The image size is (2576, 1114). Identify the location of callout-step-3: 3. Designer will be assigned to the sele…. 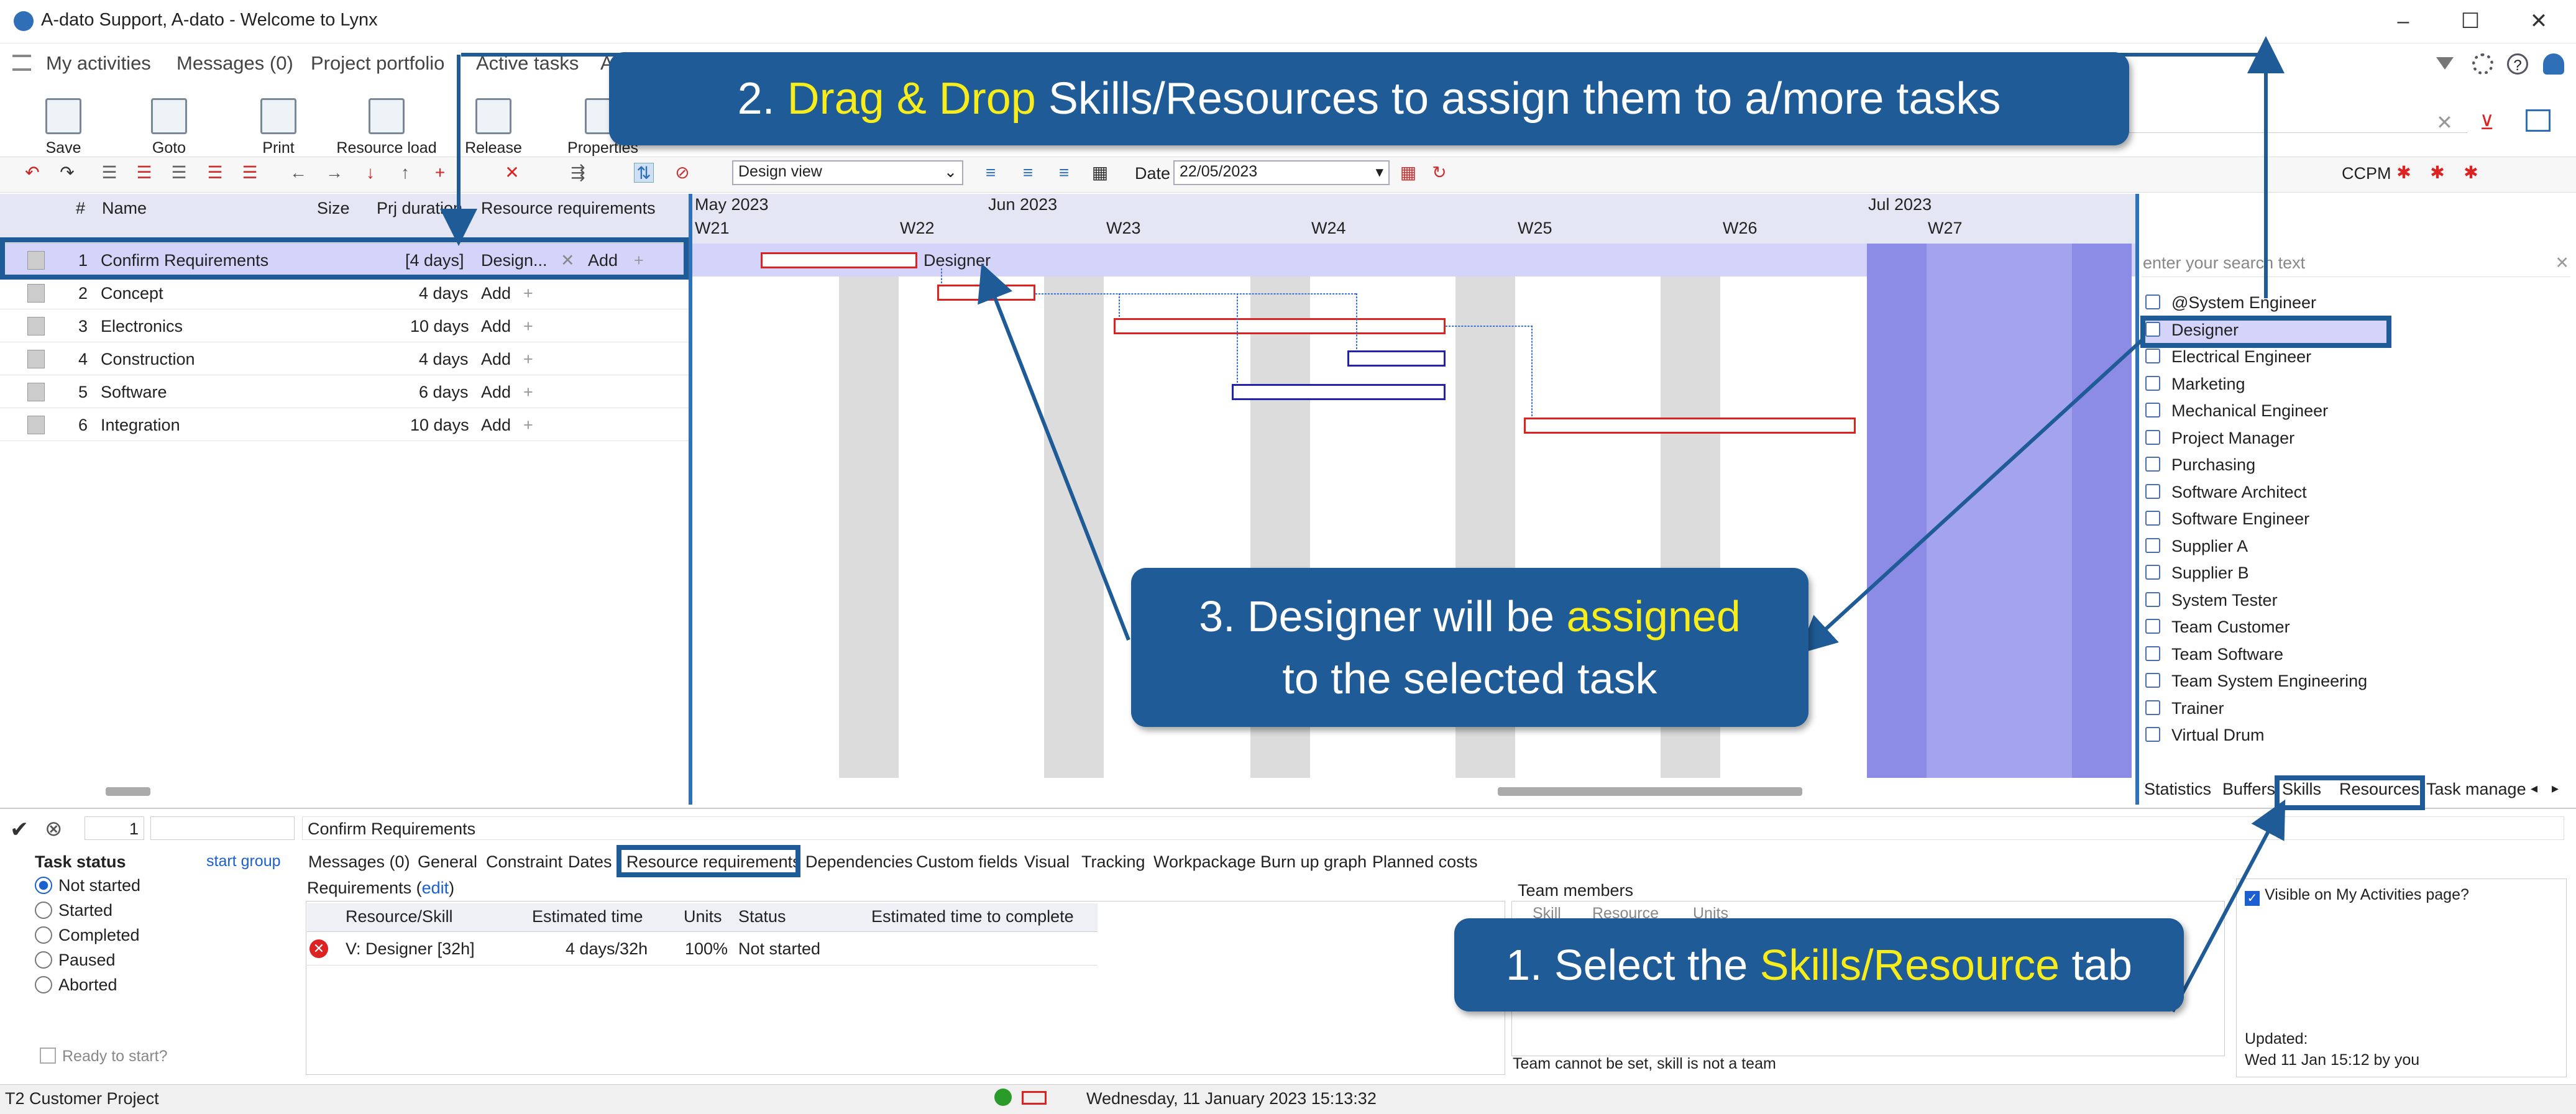
(1469, 647).